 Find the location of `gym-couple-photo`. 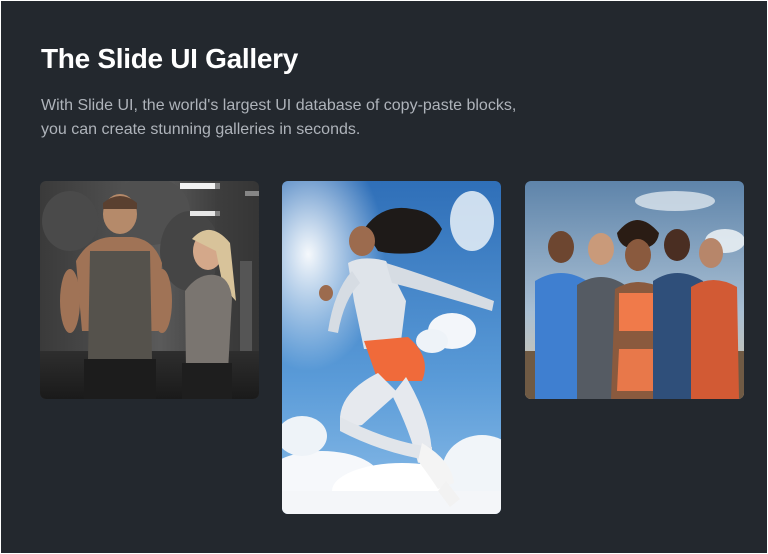

gym-couple-photo is located at coordinates (149, 290).